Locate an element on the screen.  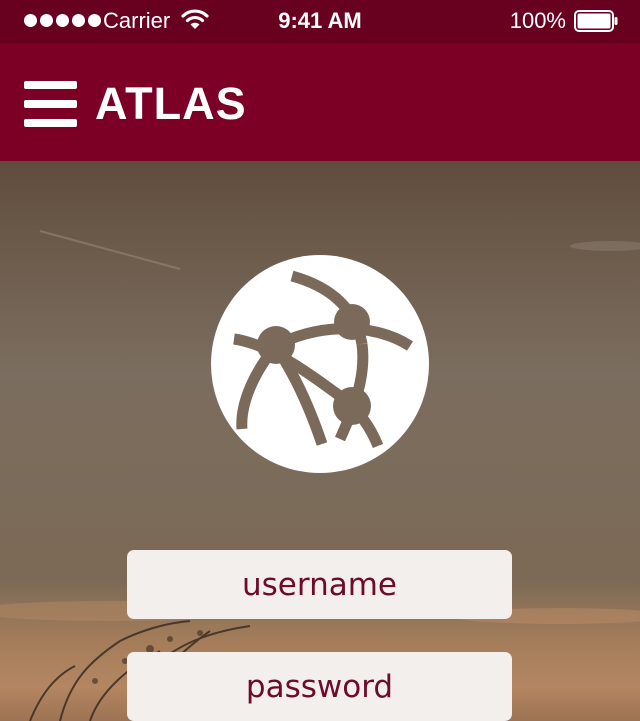
app-title: ATLAS is located at coordinates (171, 103).